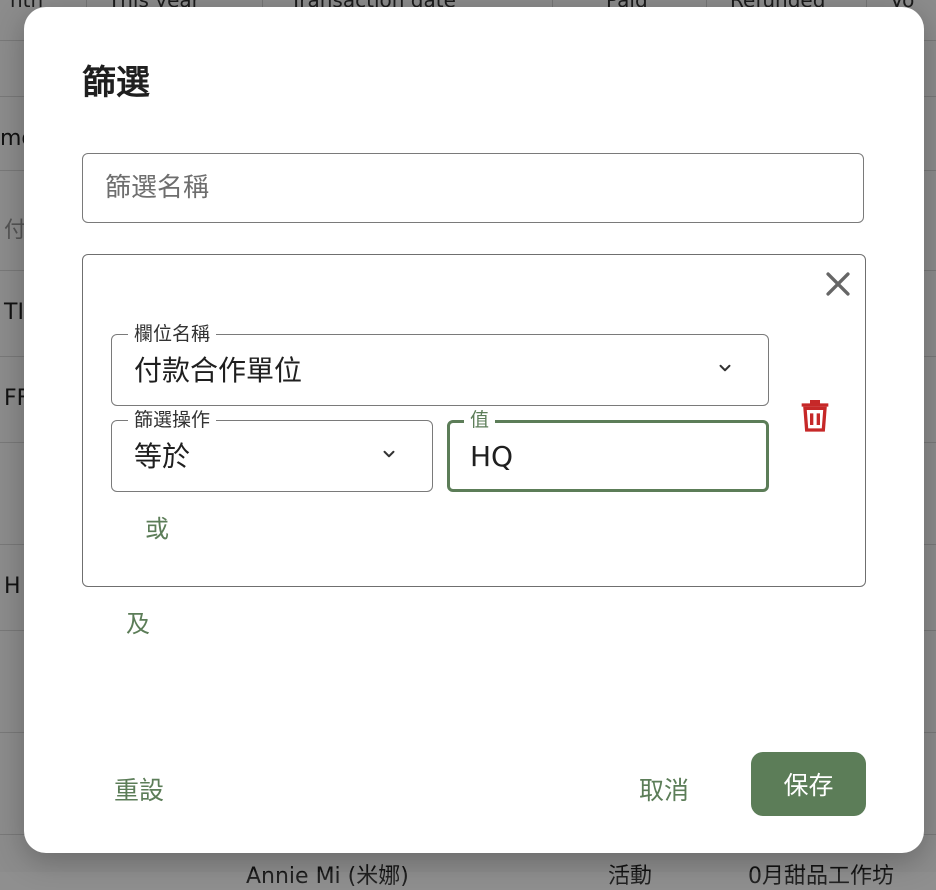  Describe the element at coordinates (139, 789) in the screenshot. I see `reset-button: 重設` at that location.